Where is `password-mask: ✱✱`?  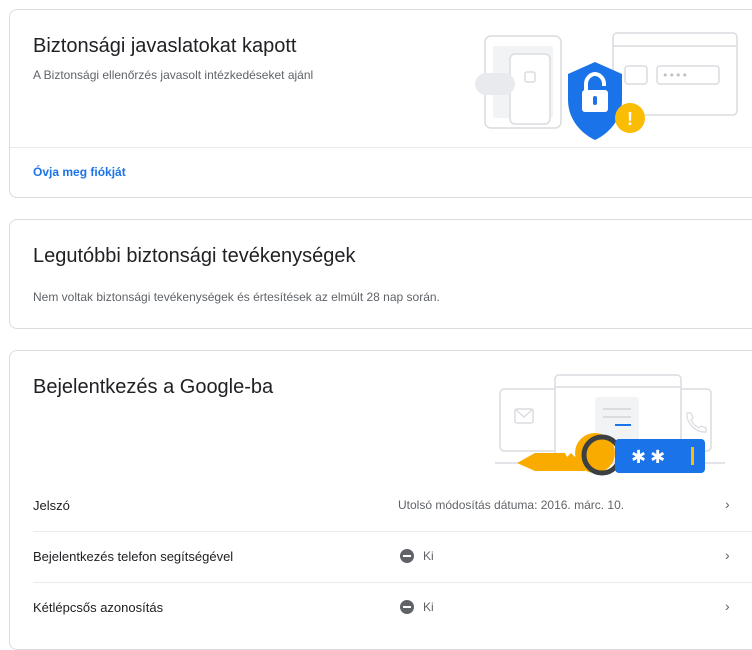
password-mask: ✱✱ is located at coordinates (650, 457).